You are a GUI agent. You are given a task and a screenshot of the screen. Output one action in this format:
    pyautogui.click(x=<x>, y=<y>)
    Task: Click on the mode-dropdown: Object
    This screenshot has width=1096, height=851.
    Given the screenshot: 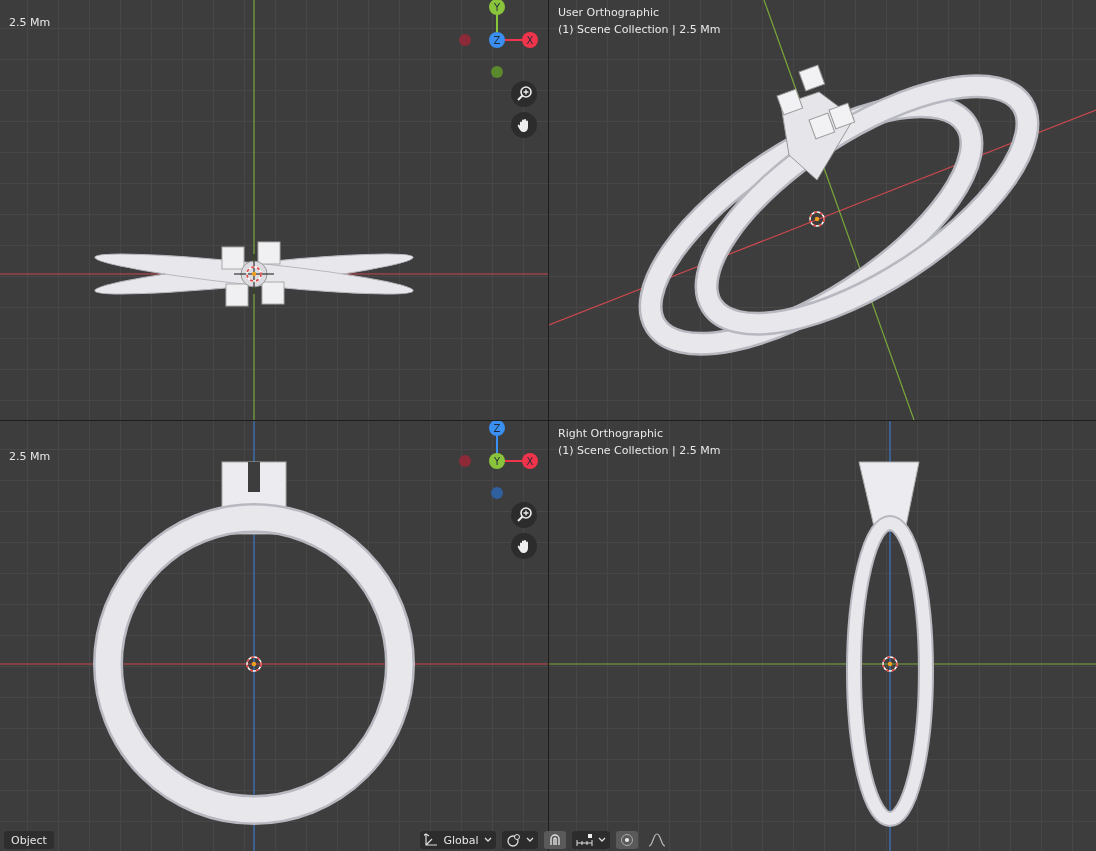 What is the action you would take?
    pyautogui.click(x=29, y=840)
    